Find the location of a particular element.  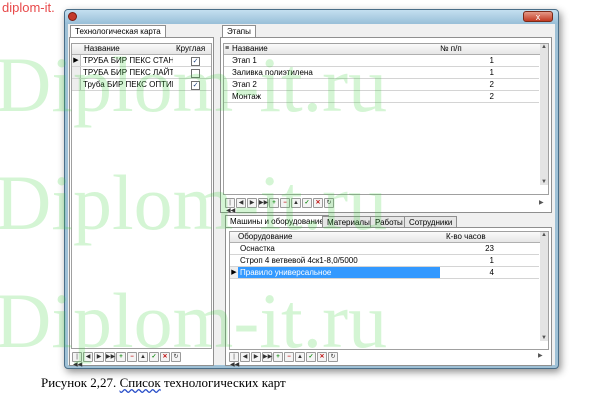

cell-name: Этап 1 is located at coordinates (244, 60).